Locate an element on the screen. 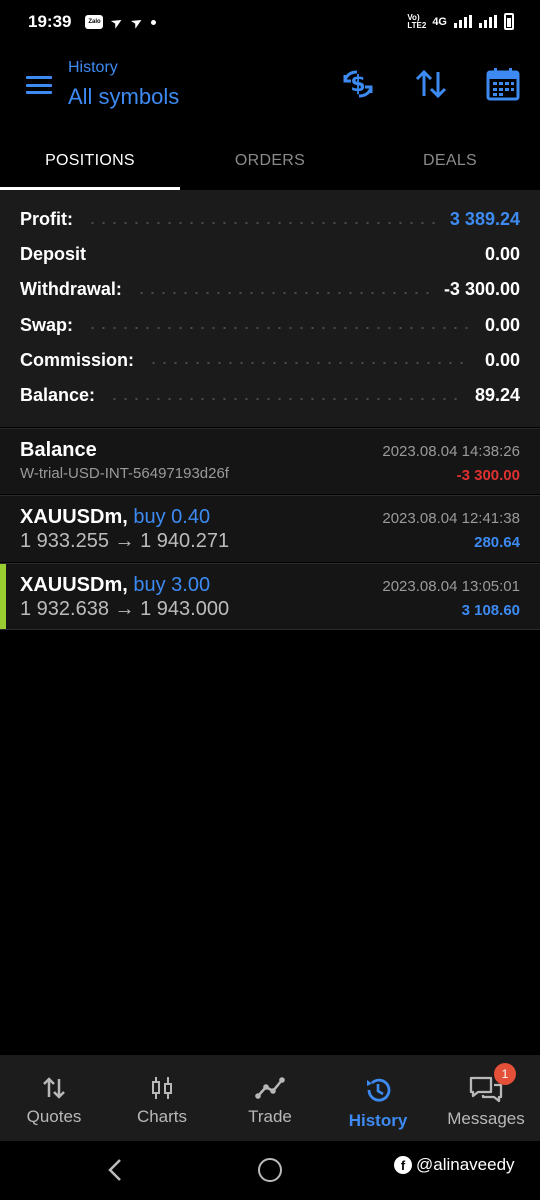  position-title: XAUUSDm, buy 0.40 is located at coordinates (115, 517).